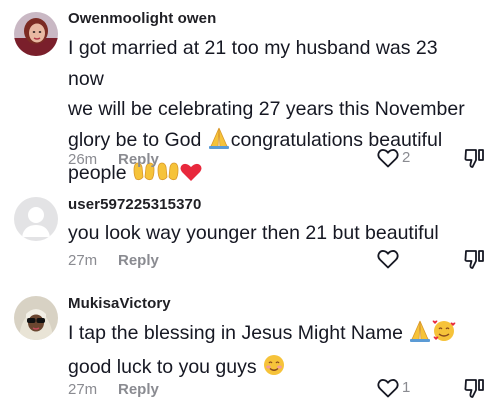 This screenshot has height=410, width=500. I want to click on like-button: 1, so click(401, 389).